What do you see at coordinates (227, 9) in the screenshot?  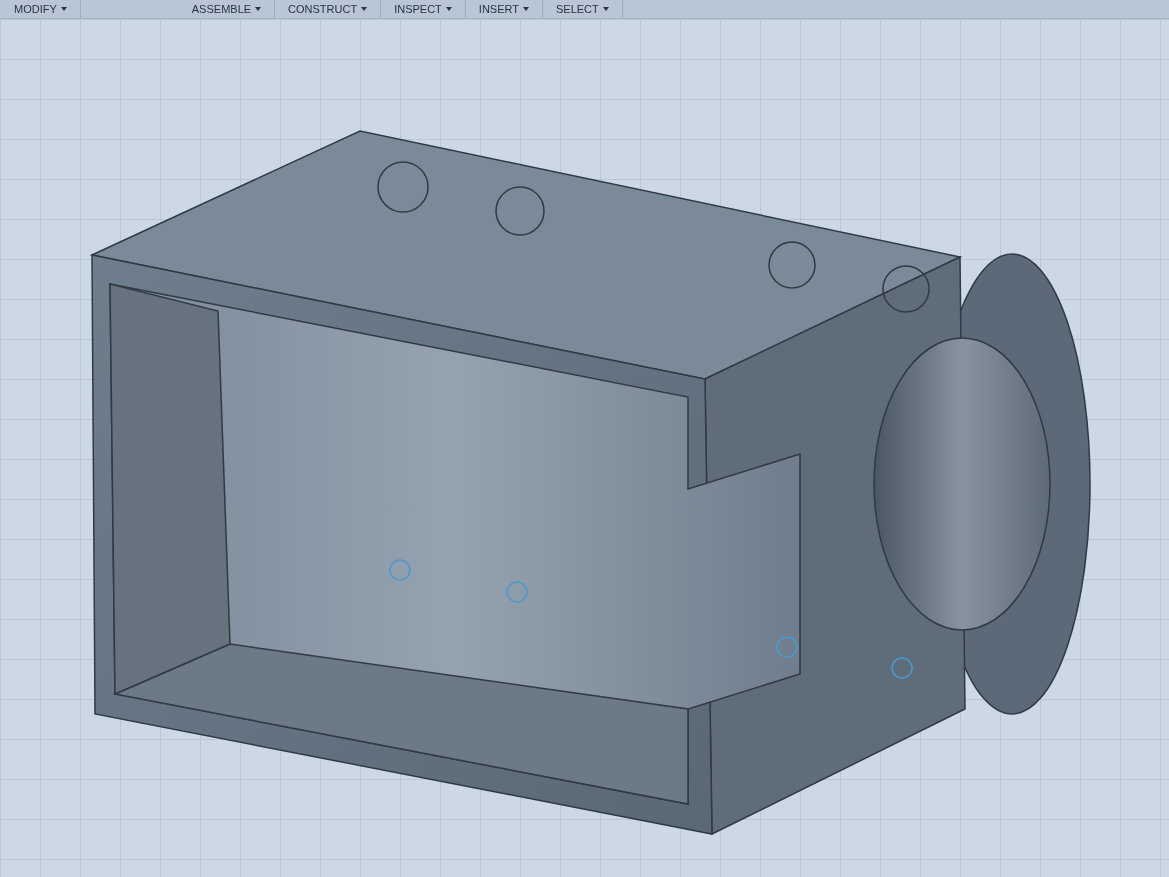 I see `menu-button: ASSEMBLE` at bounding box center [227, 9].